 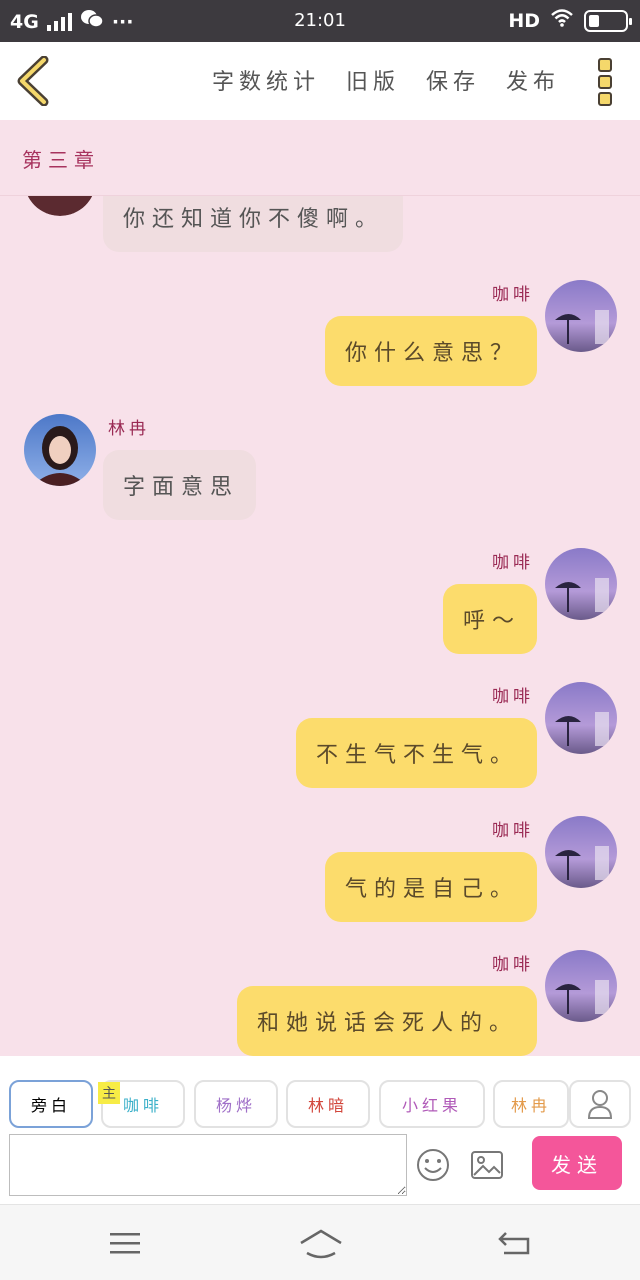 I want to click on role-label: 咖啡, so click(x=142, y=1105).